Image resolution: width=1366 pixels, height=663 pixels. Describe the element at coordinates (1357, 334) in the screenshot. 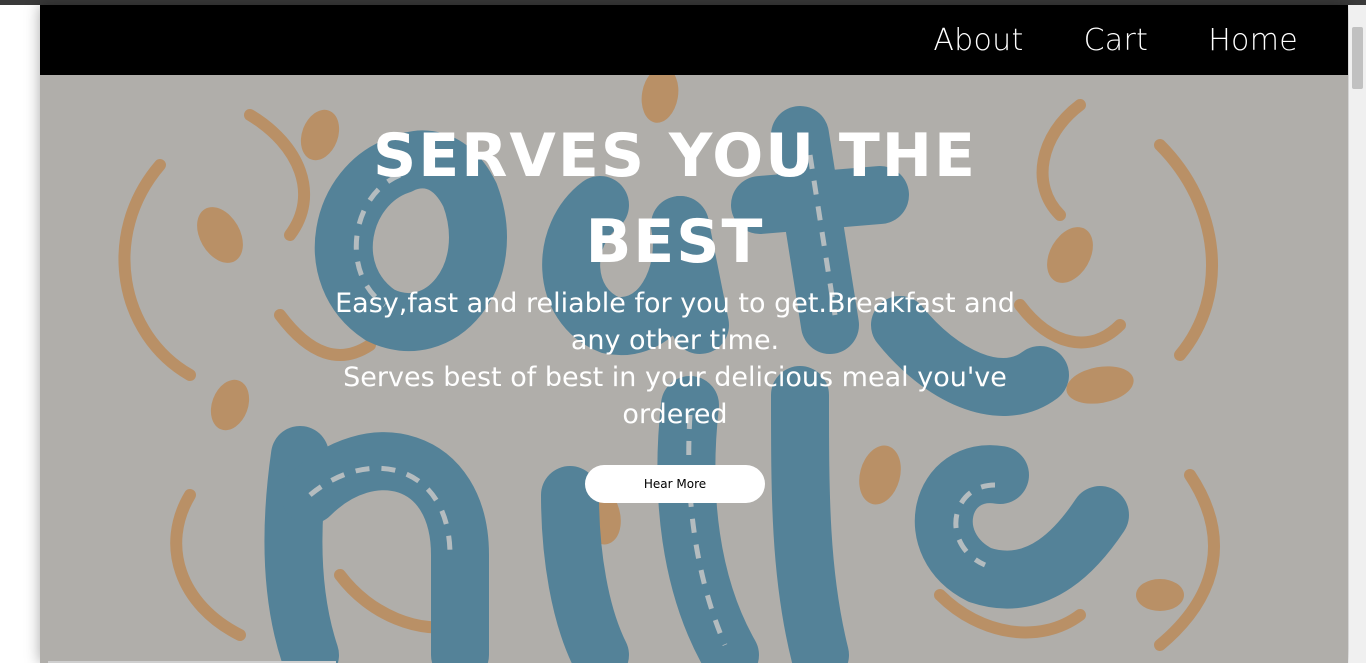

I see `vertical-scrollbar` at that location.